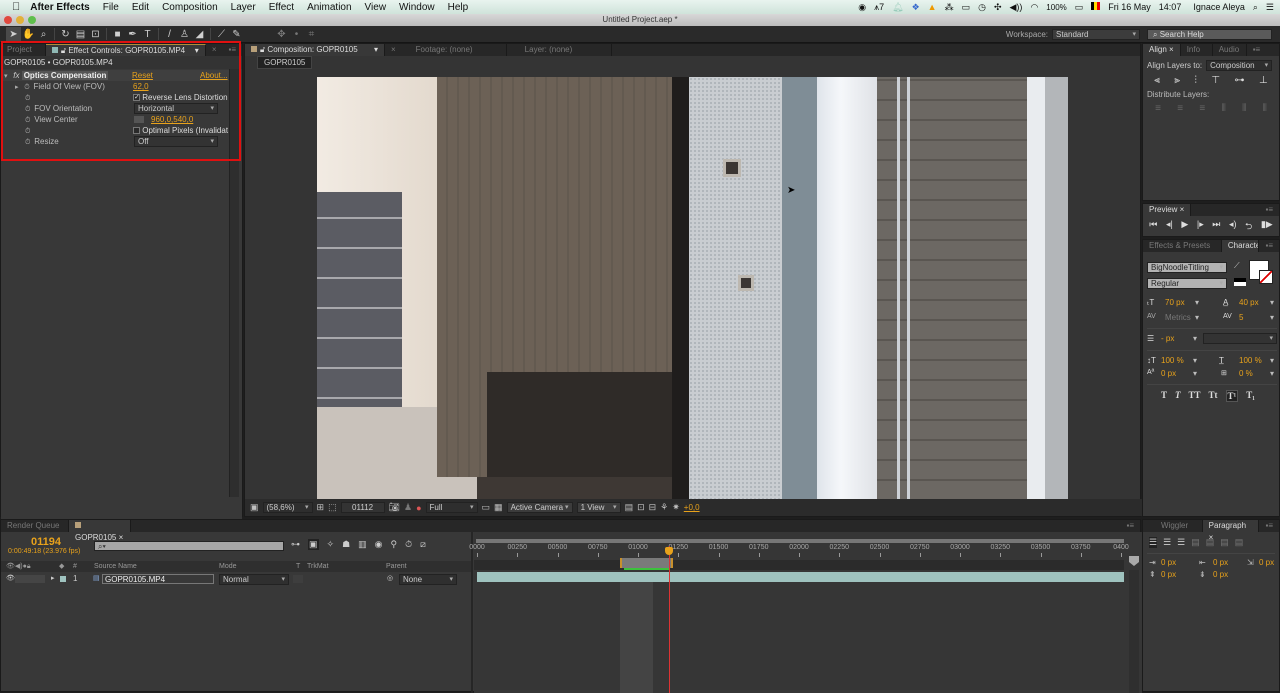 The height and width of the screenshot is (693, 1280). I want to click on align-horizontal-center-icon: ⫸, so click(1177, 80).